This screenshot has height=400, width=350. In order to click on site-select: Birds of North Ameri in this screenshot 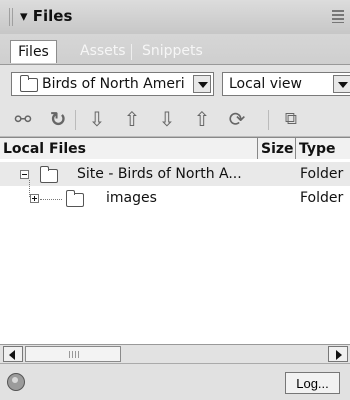, I will do `click(112, 84)`.